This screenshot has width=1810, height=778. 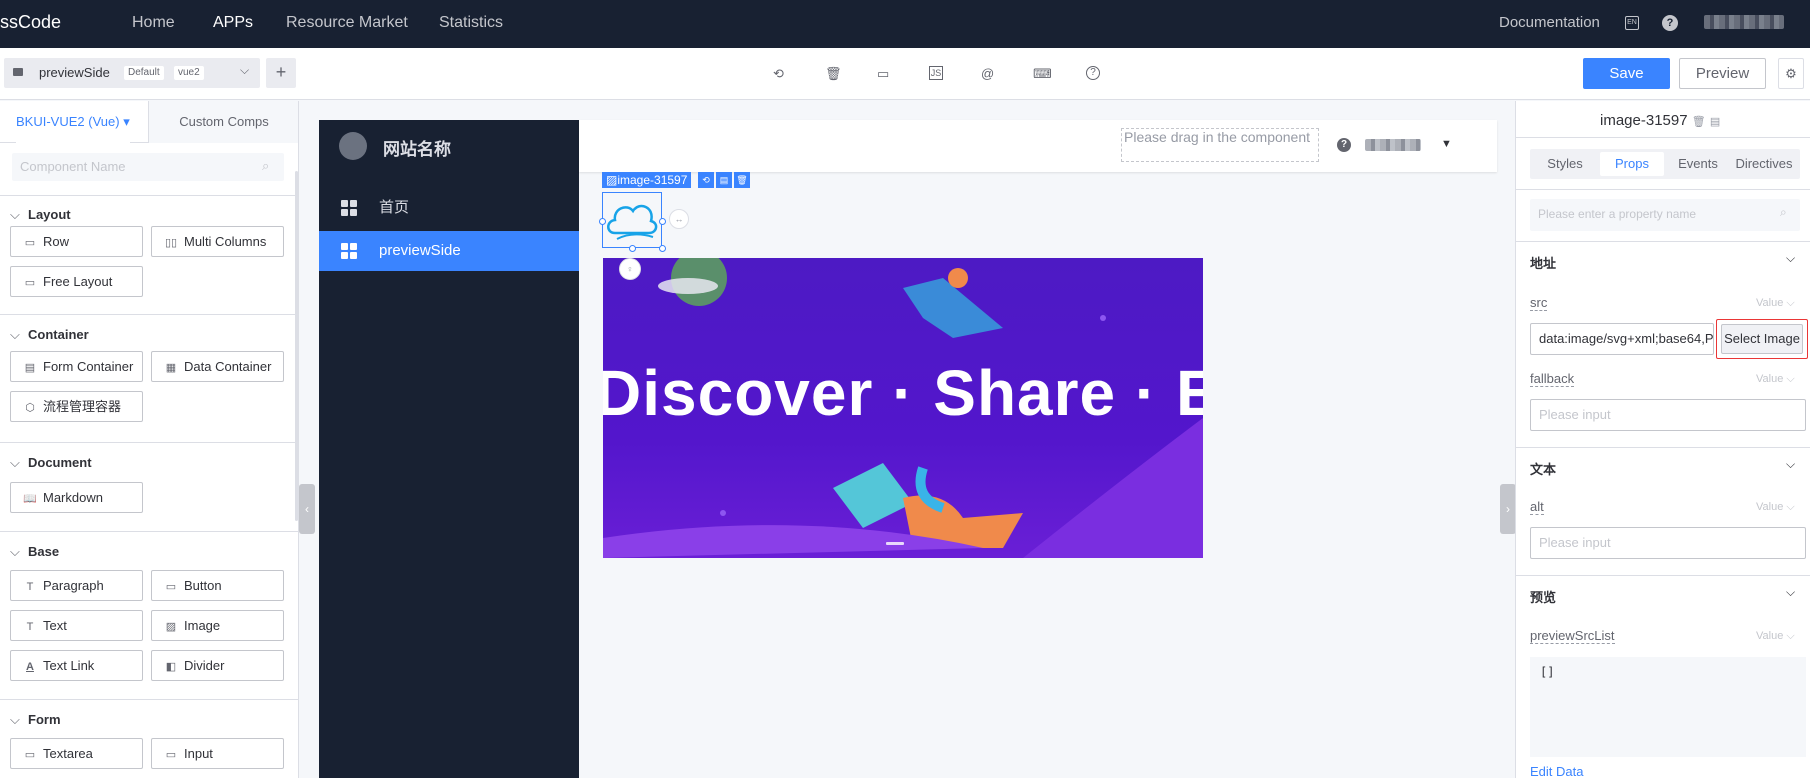 What do you see at coordinates (1565, 164) in the screenshot?
I see `tab-styles: Styles` at bounding box center [1565, 164].